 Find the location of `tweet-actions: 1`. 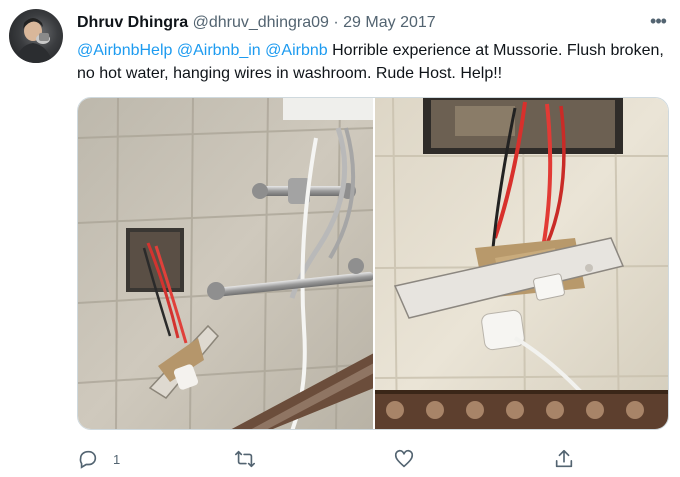

tweet-actions: 1 is located at coordinates (372, 459).